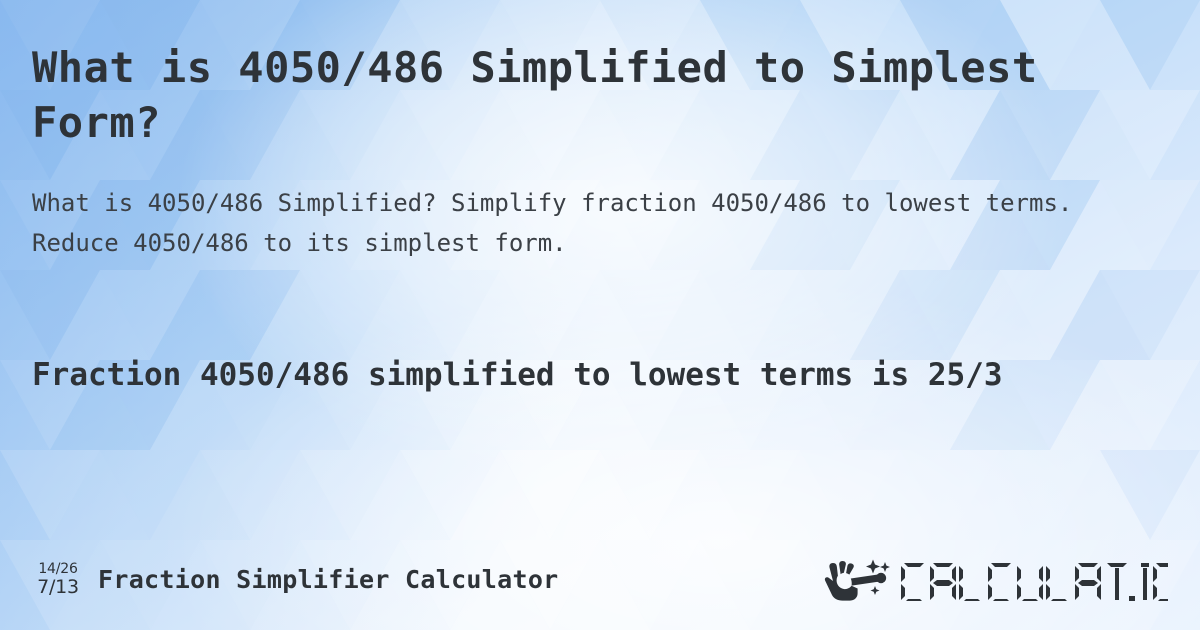  What do you see at coordinates (58, 586) in the screenshot?
I see `fraction-icon-bottom: 7/13` at bounding box center [58, 586].